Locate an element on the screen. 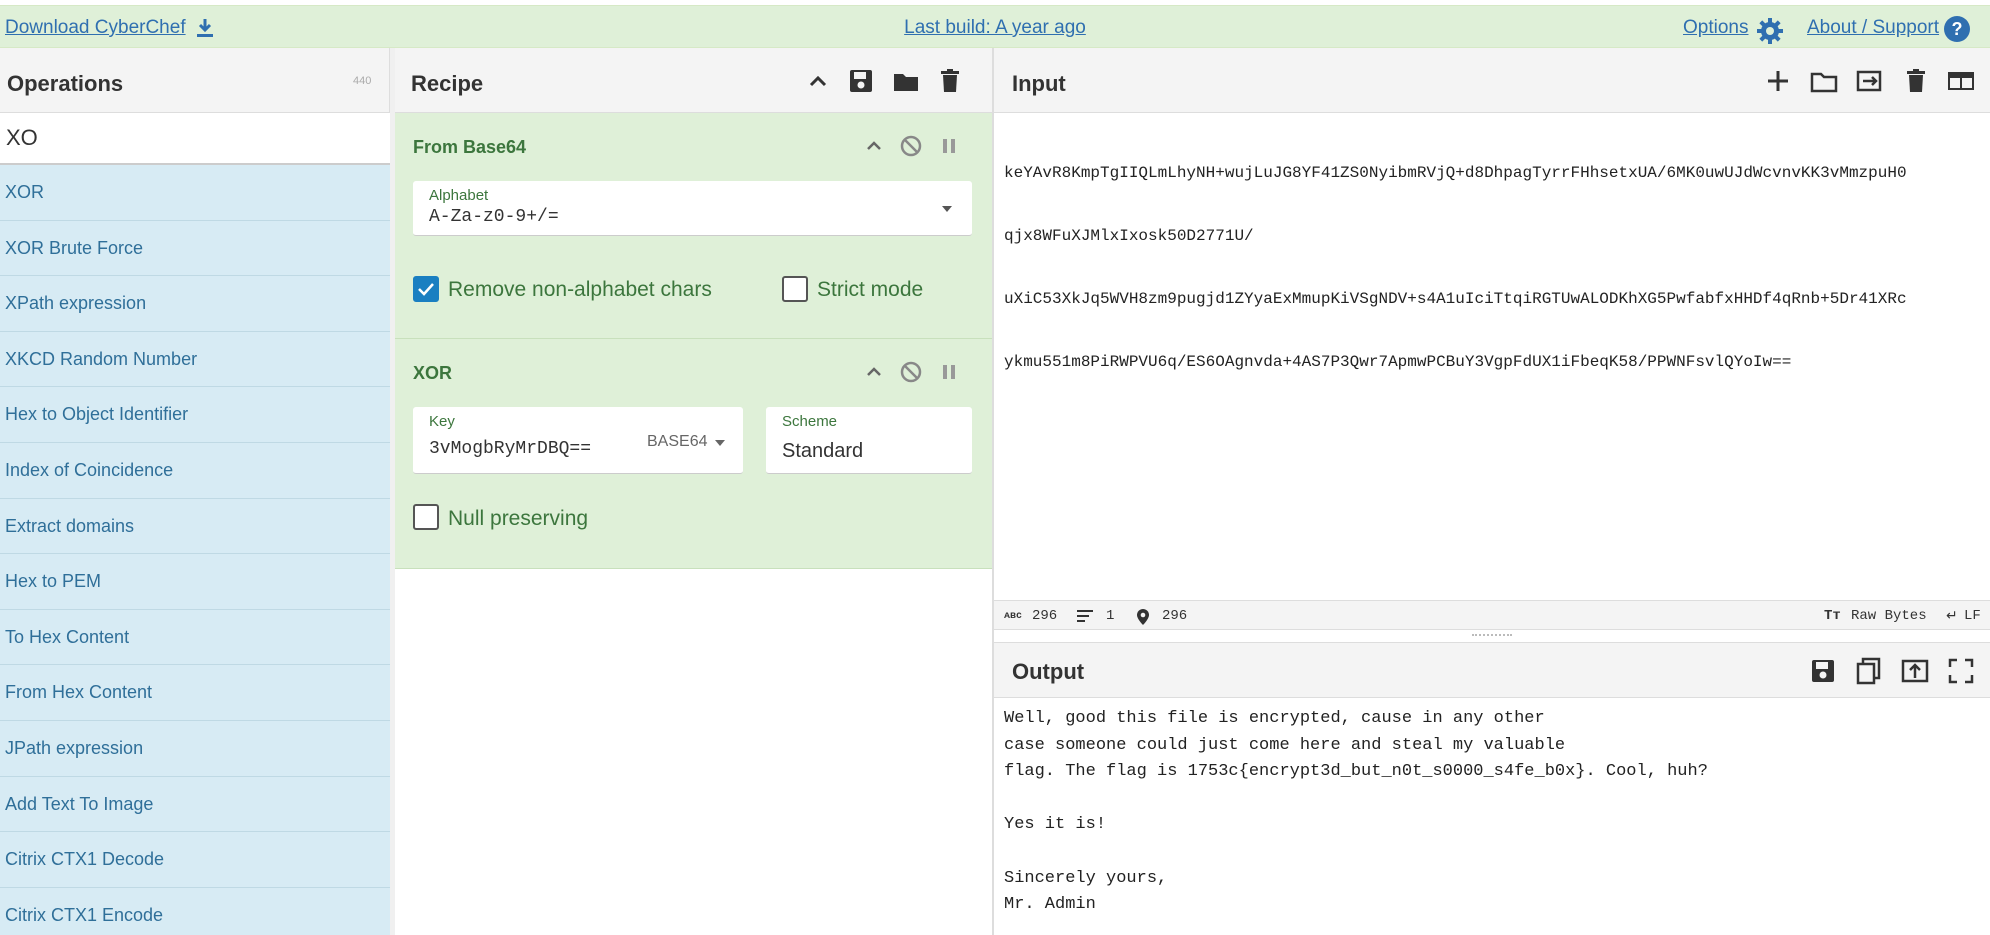  abc-icon: ᴀʙᴄ is located at coordinates (1013, 616).